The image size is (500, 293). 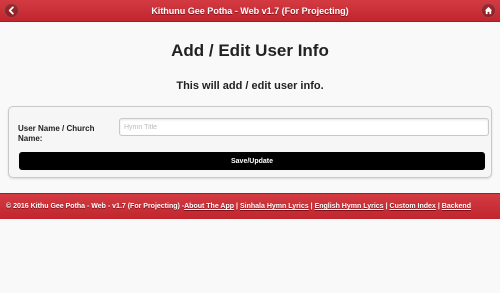 What do you see at coordinates (349, 206) in the screenshot?
I see `footer-link-english-lyrics: English Hymn Lyrics` at bounding box center [349, 206].